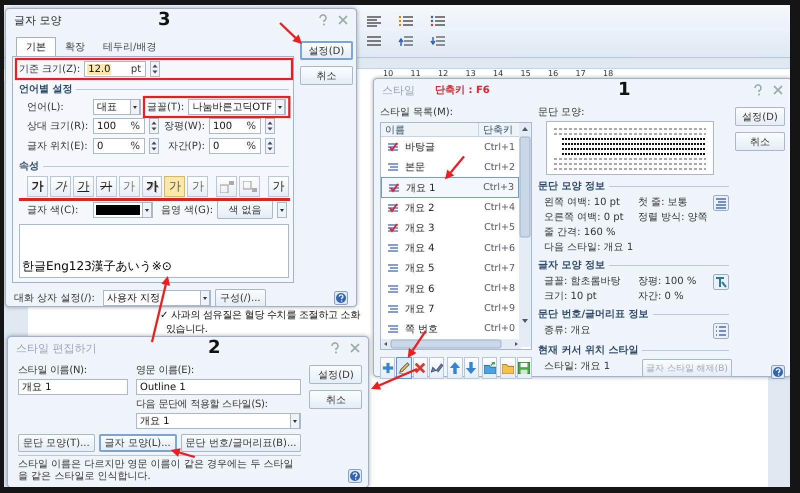 This screenshot has height=493, width=800. I want to click on color-dropdown, so click(123, 210).